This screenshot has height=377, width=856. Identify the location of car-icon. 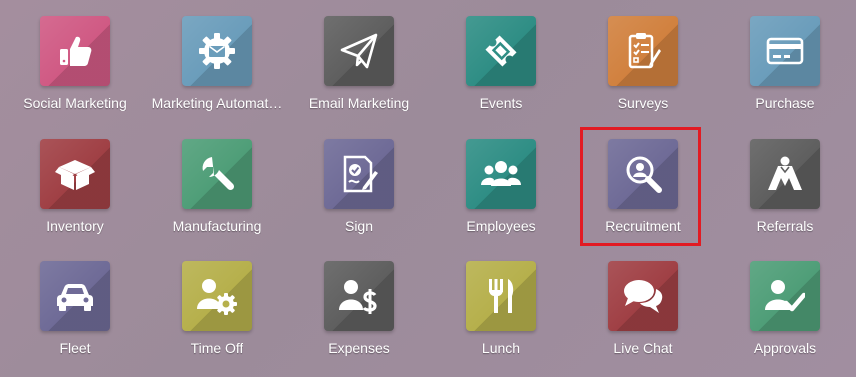
(75, 297).